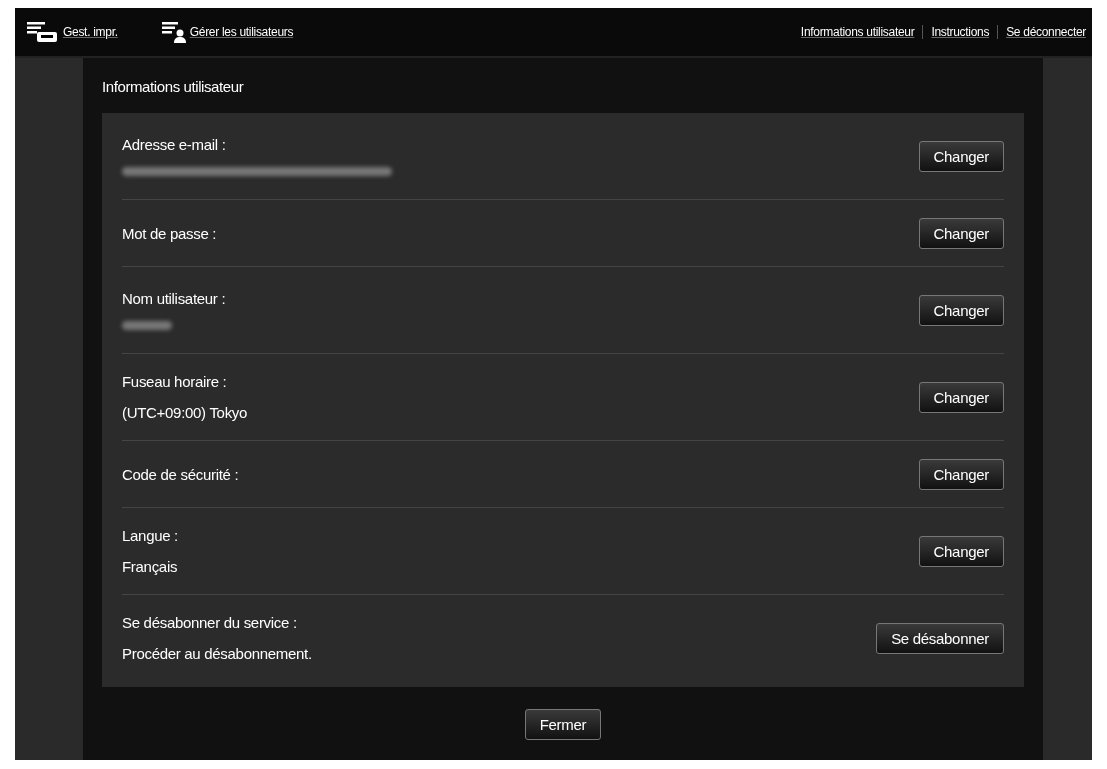 This screenshot has width=1107, height=769. What do you see at coordinates (174, 144) in the screenshot?
I see `field-label: Adresse e-mail :` at bounding box center [174, 144].